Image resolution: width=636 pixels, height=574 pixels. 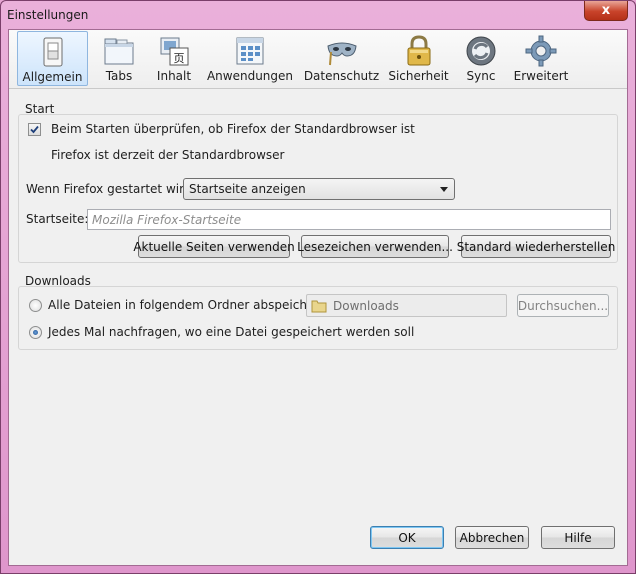 I want to click on folder-icon, so click(x=319, y=306).